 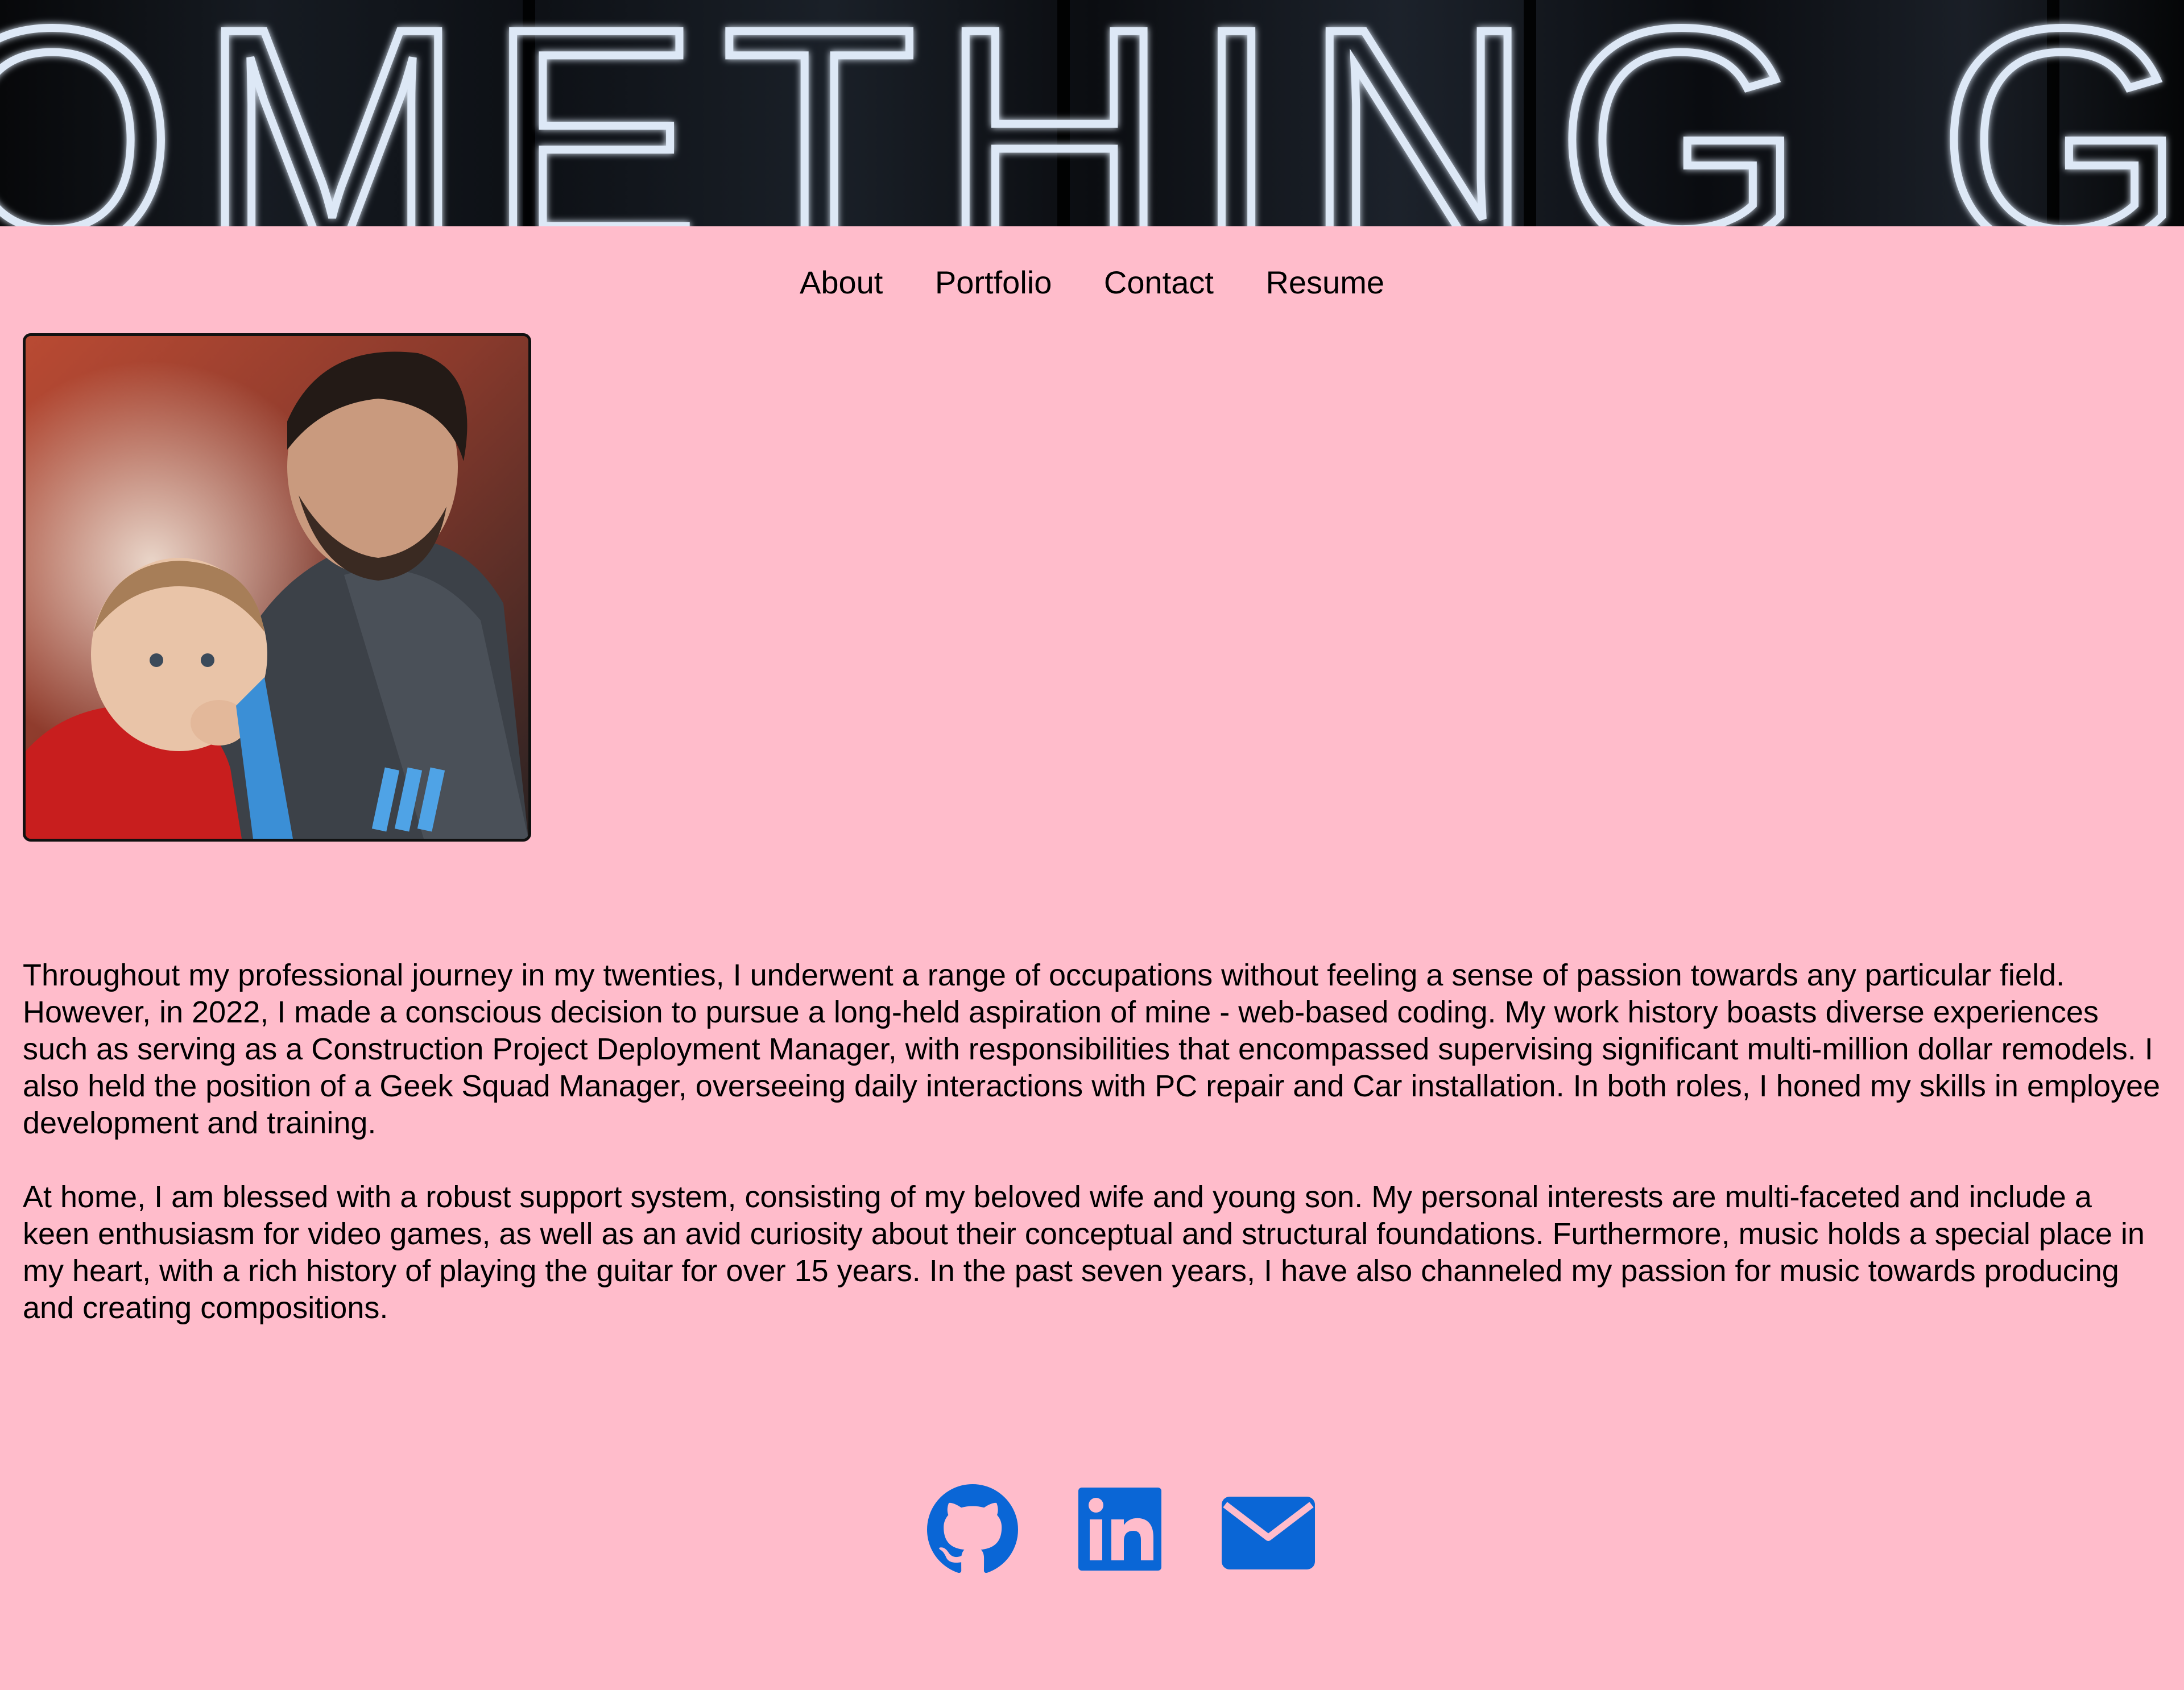 I want to click on nav-link-about: About, so click(x=841, y=283).